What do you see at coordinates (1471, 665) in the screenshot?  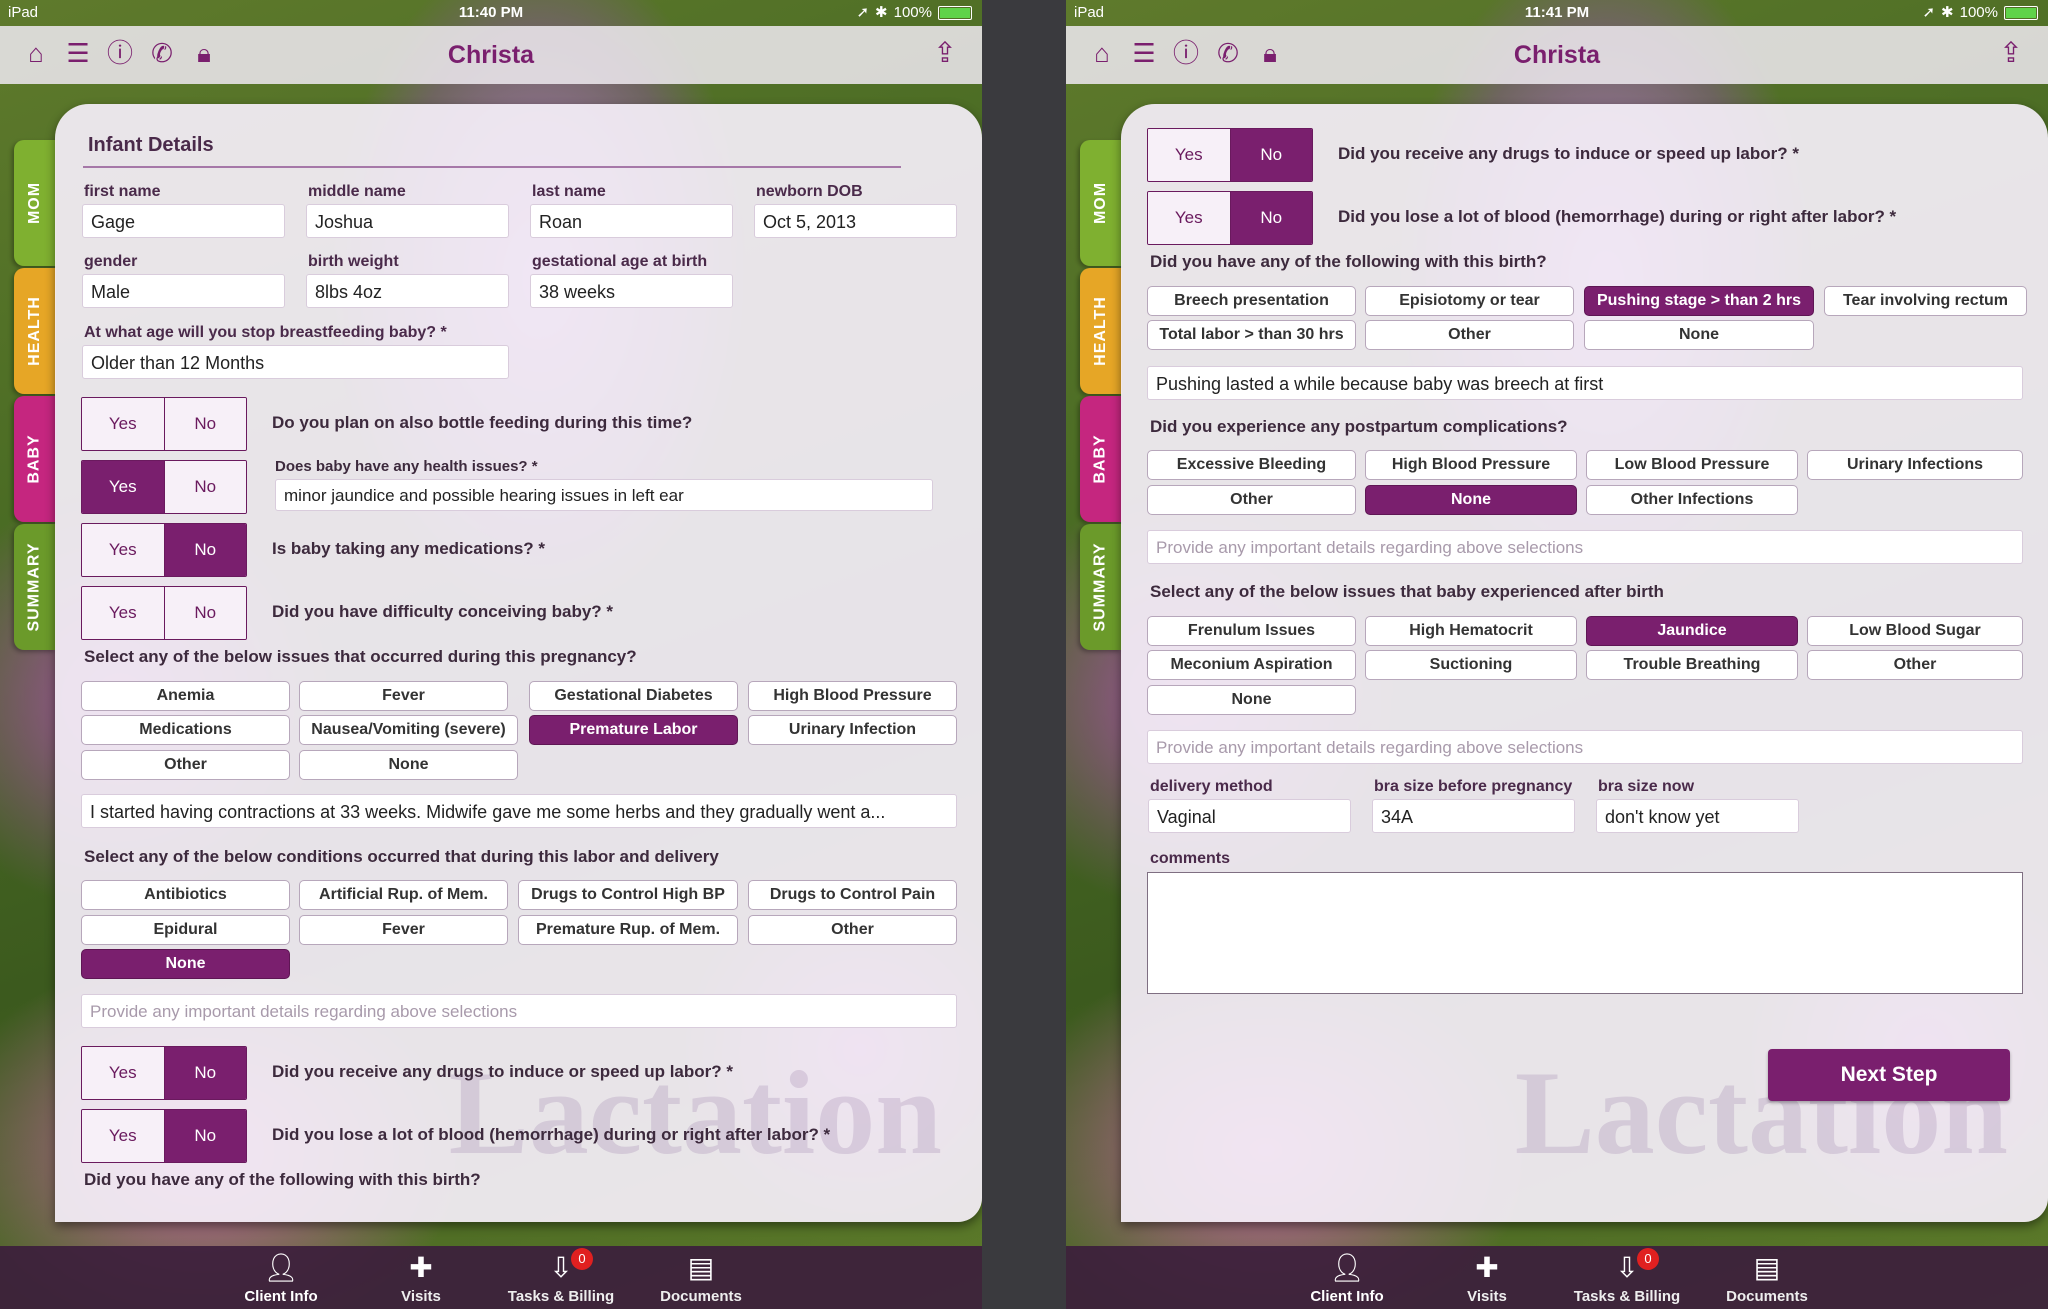 I see `chip-suctioning: Suctioning` at bounding box center [1471, 665].